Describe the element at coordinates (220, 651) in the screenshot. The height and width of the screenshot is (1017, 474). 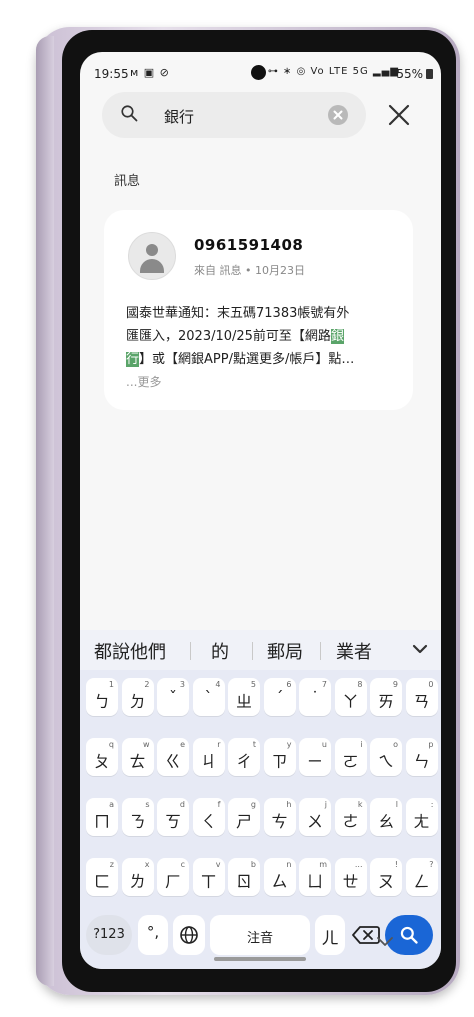
I see `candidate-word: 的` at that location.